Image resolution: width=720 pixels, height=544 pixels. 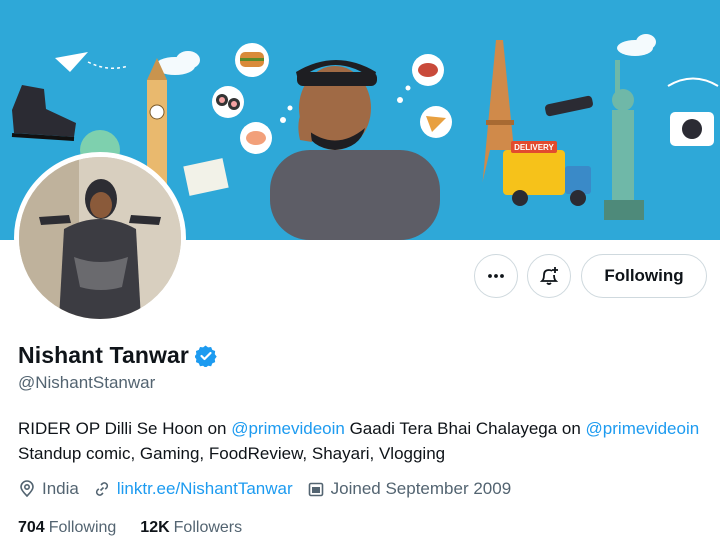 What do you see at coordinates (208, 527) in the screenshot?
I see `followers-label: Followers` at bounding box center [208, 527].